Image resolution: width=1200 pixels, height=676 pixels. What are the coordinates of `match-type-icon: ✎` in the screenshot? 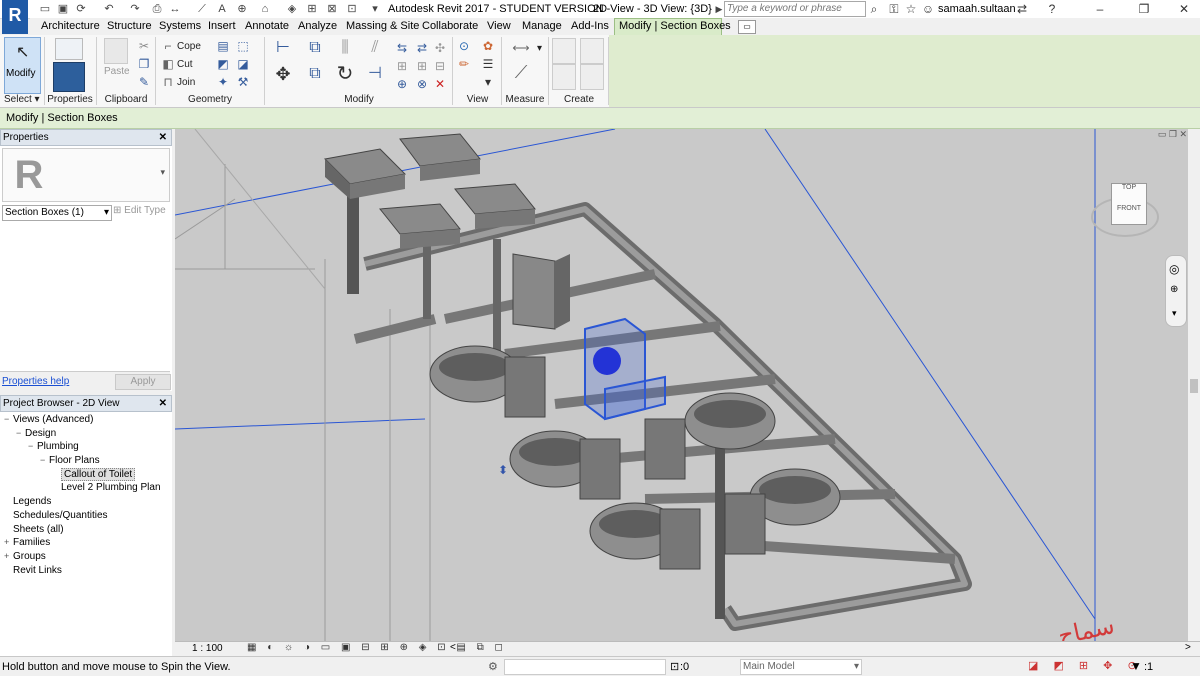 It's located at (144, 82).